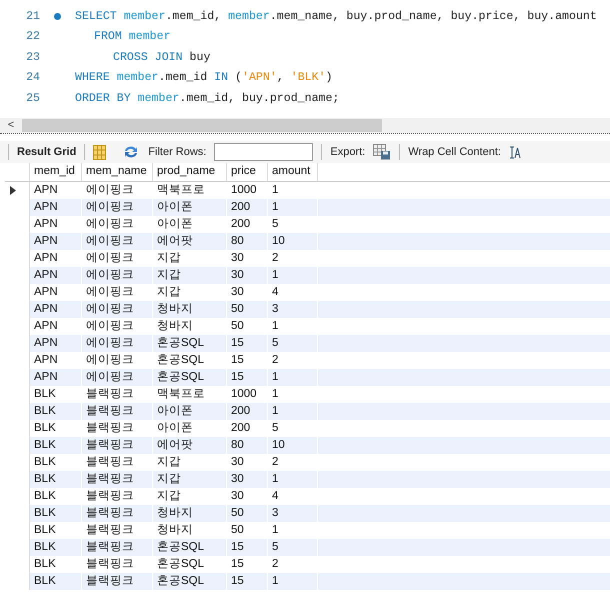  Describe the element at coordinates (207, 98) in the screenshot. I see `code-line: ORDER BY member.mem_id, buy.prod_name;` at that location.